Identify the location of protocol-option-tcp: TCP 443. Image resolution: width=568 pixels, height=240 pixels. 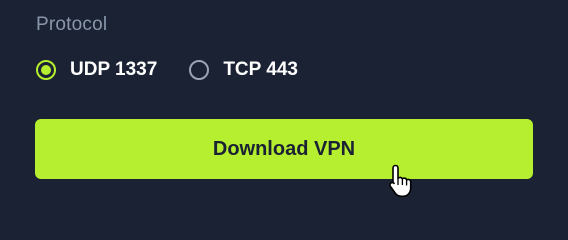
(243, 70).